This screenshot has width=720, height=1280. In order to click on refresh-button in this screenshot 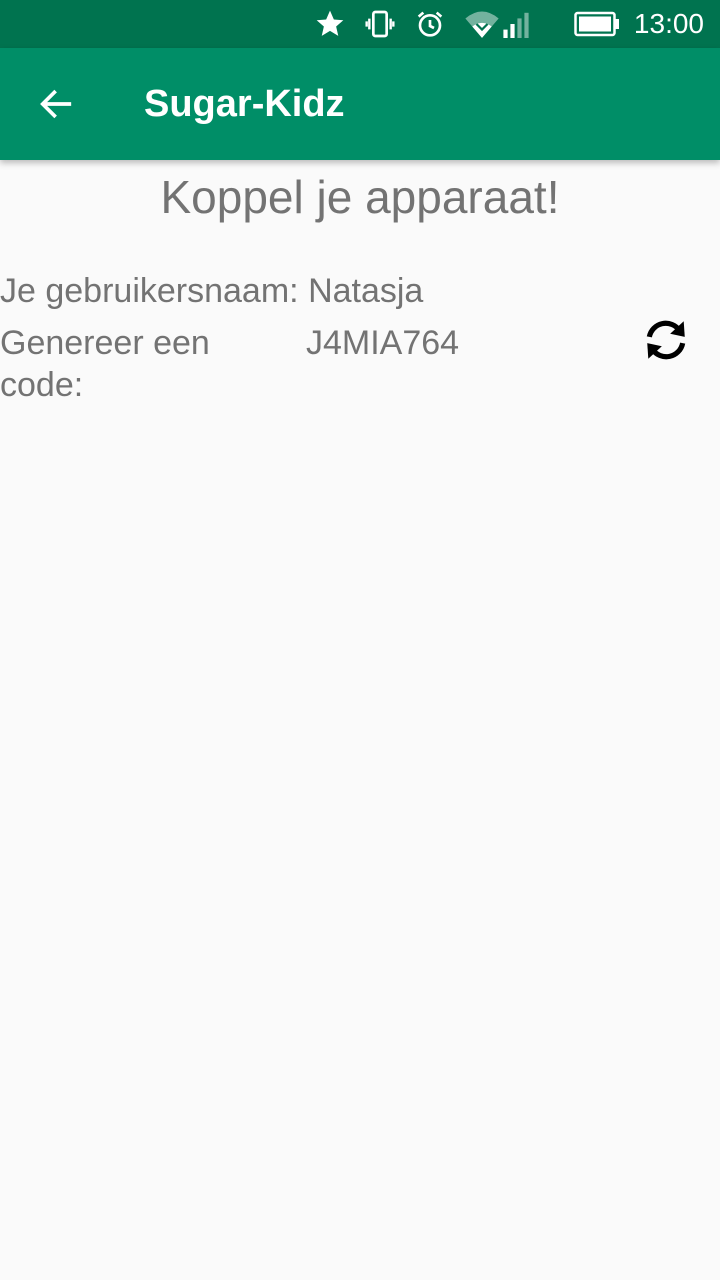, I will do `click(666, 340)`.